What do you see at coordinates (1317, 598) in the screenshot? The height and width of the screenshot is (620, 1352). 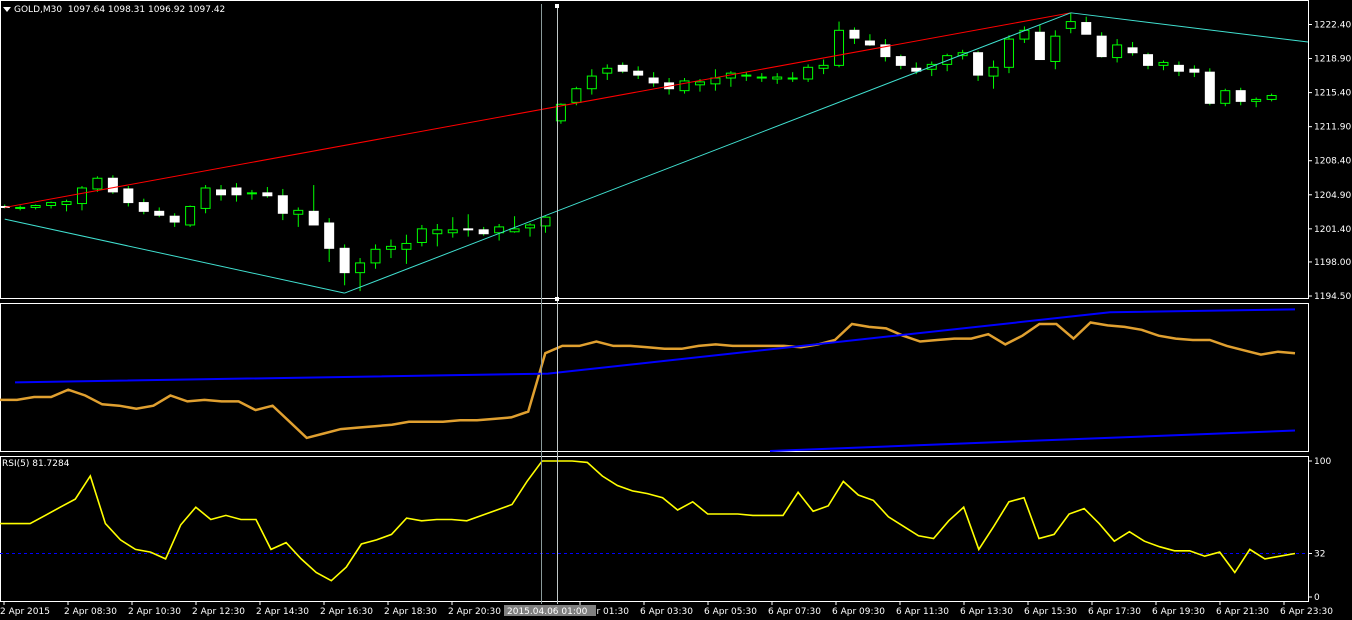 I see `rsi-tick-label: 0` at bounding box center [1317, 598].